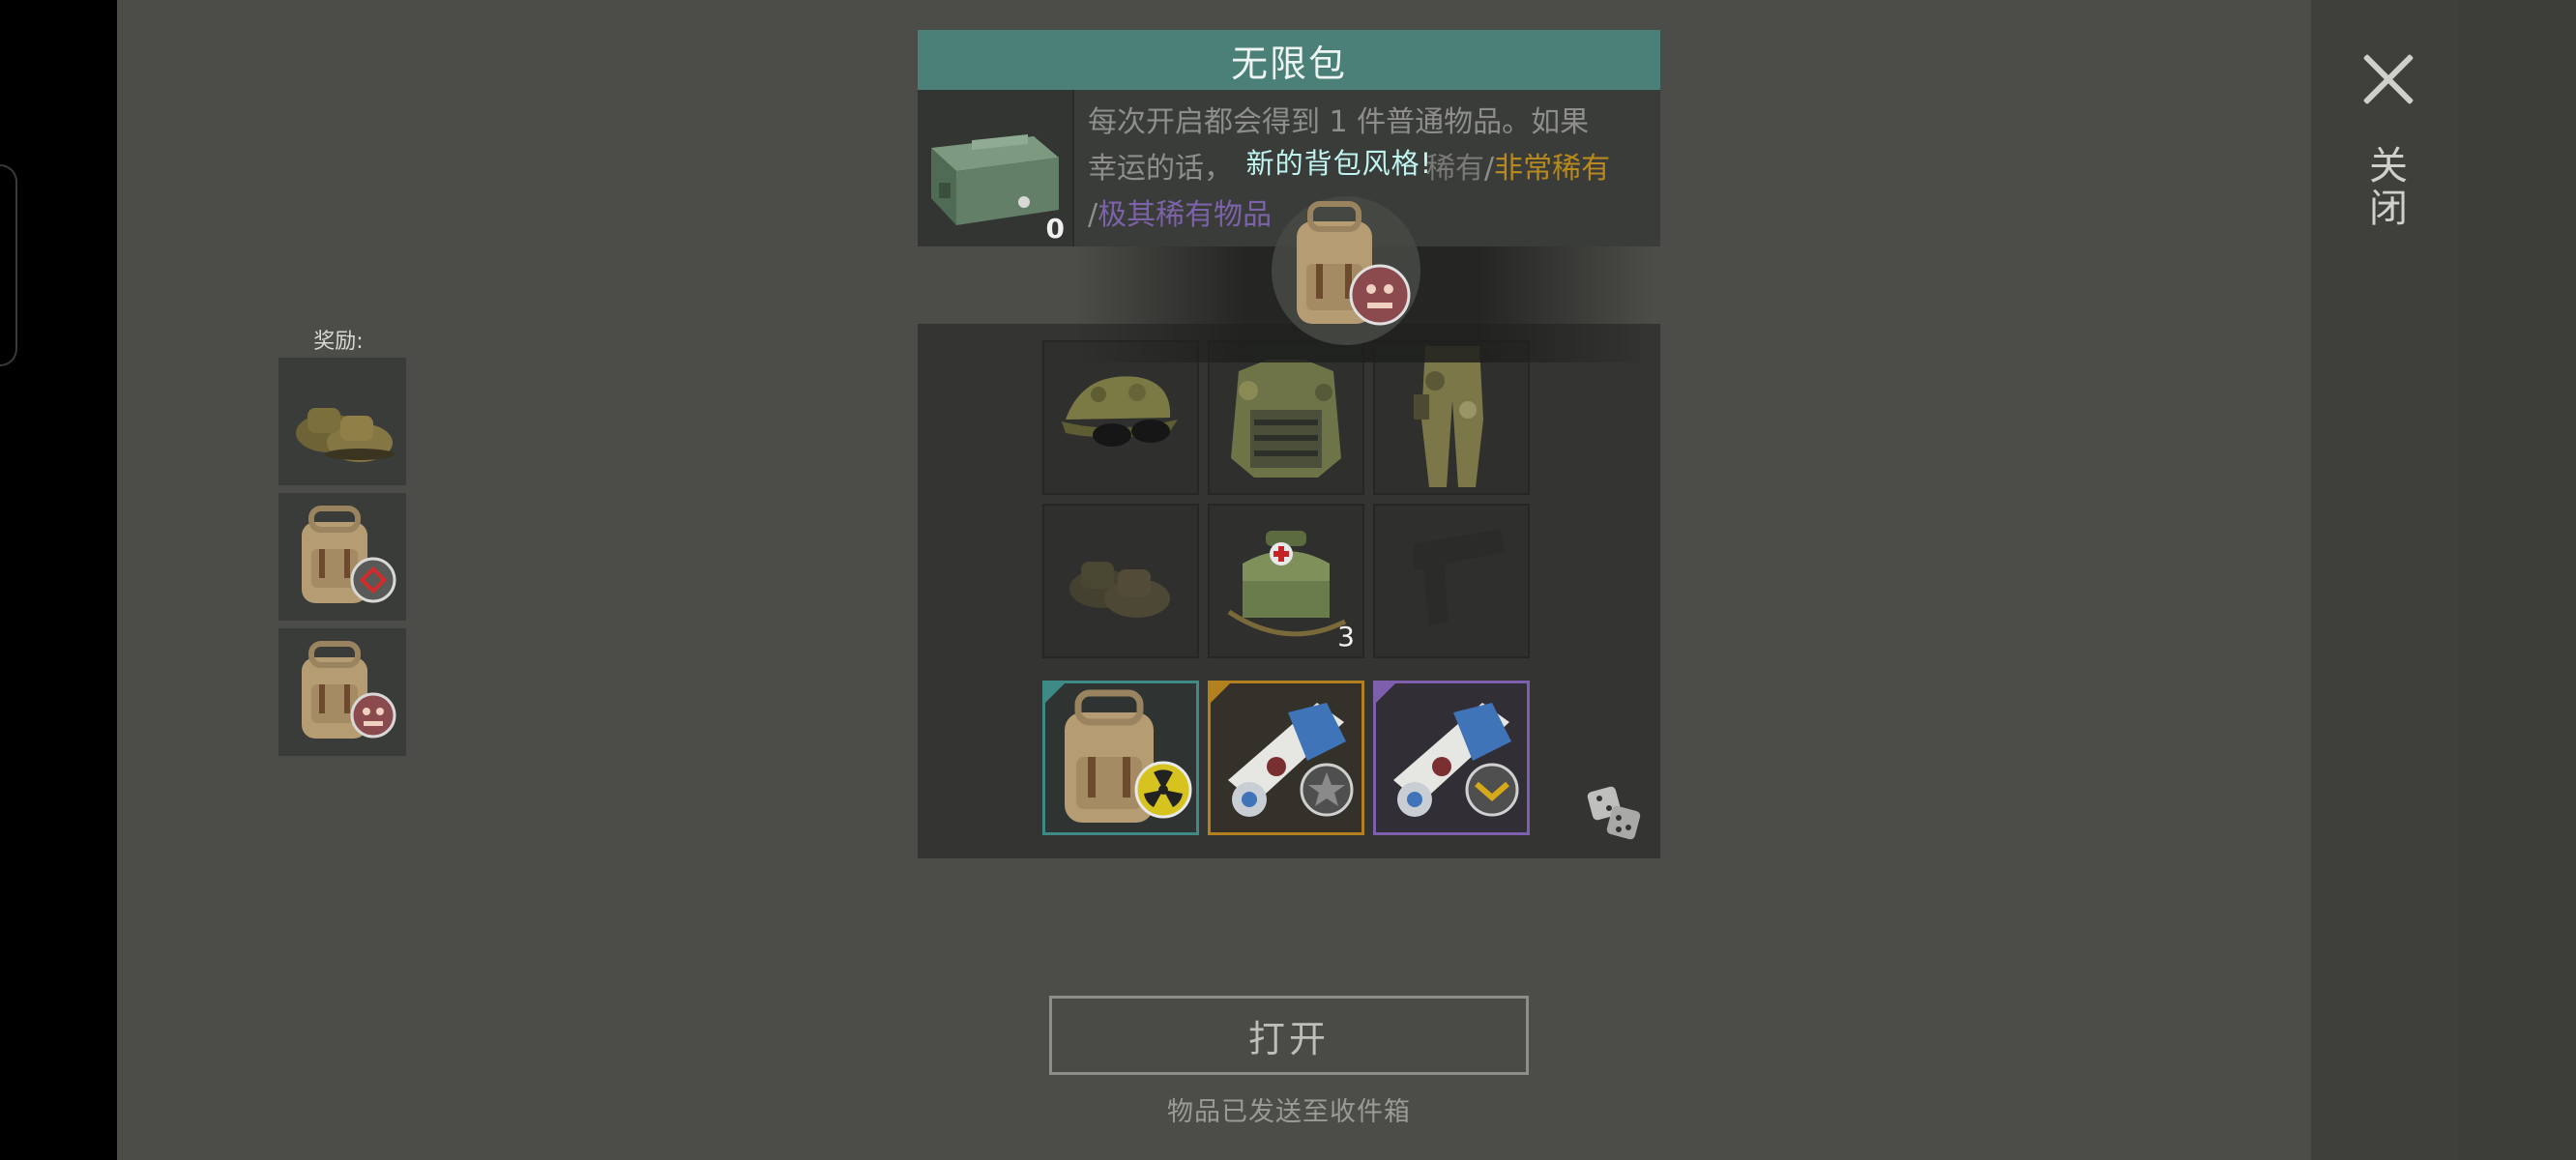  I want to click on dialog-title: 无限包, so click(1289, 60).